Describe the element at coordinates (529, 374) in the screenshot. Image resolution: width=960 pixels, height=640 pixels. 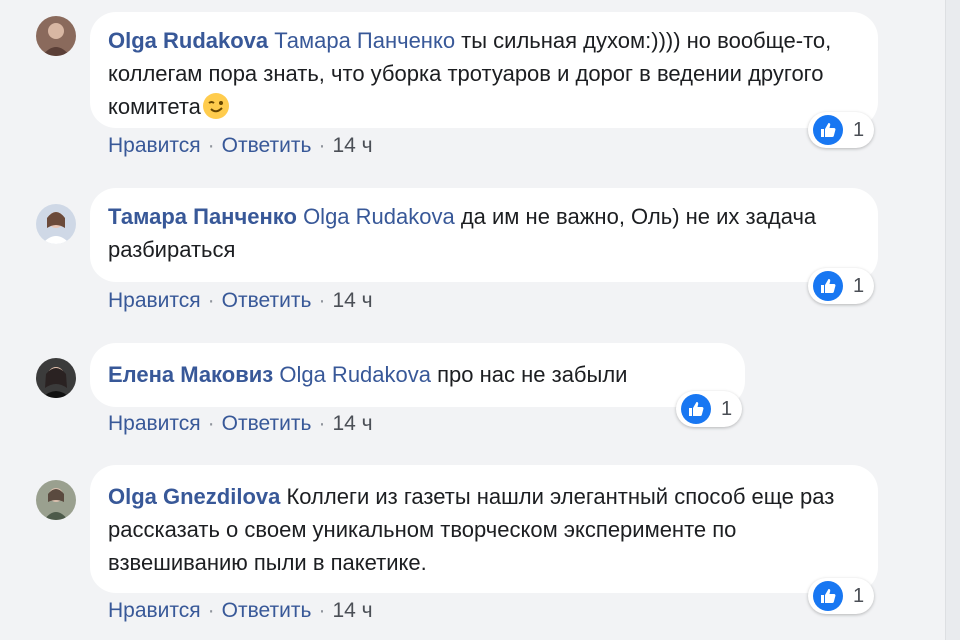
I see `comment-text: про нас не забыли` at that location.